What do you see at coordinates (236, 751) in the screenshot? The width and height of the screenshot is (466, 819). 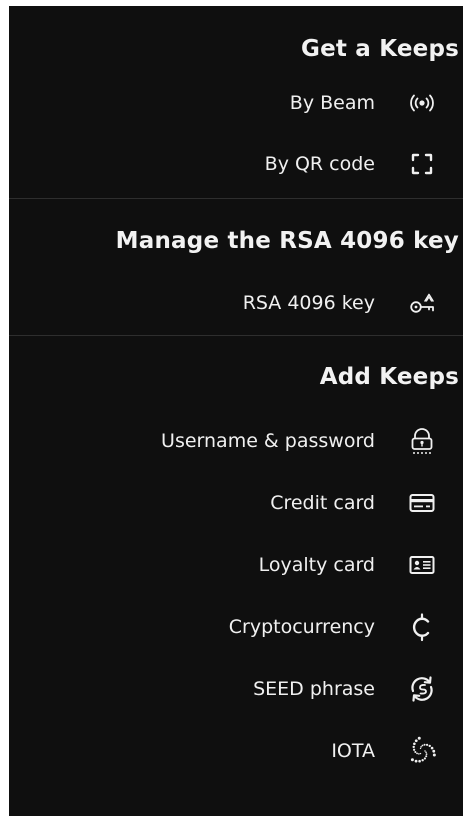 I see `menu-item-iota: IOTA` at bounding box center [236, 751].